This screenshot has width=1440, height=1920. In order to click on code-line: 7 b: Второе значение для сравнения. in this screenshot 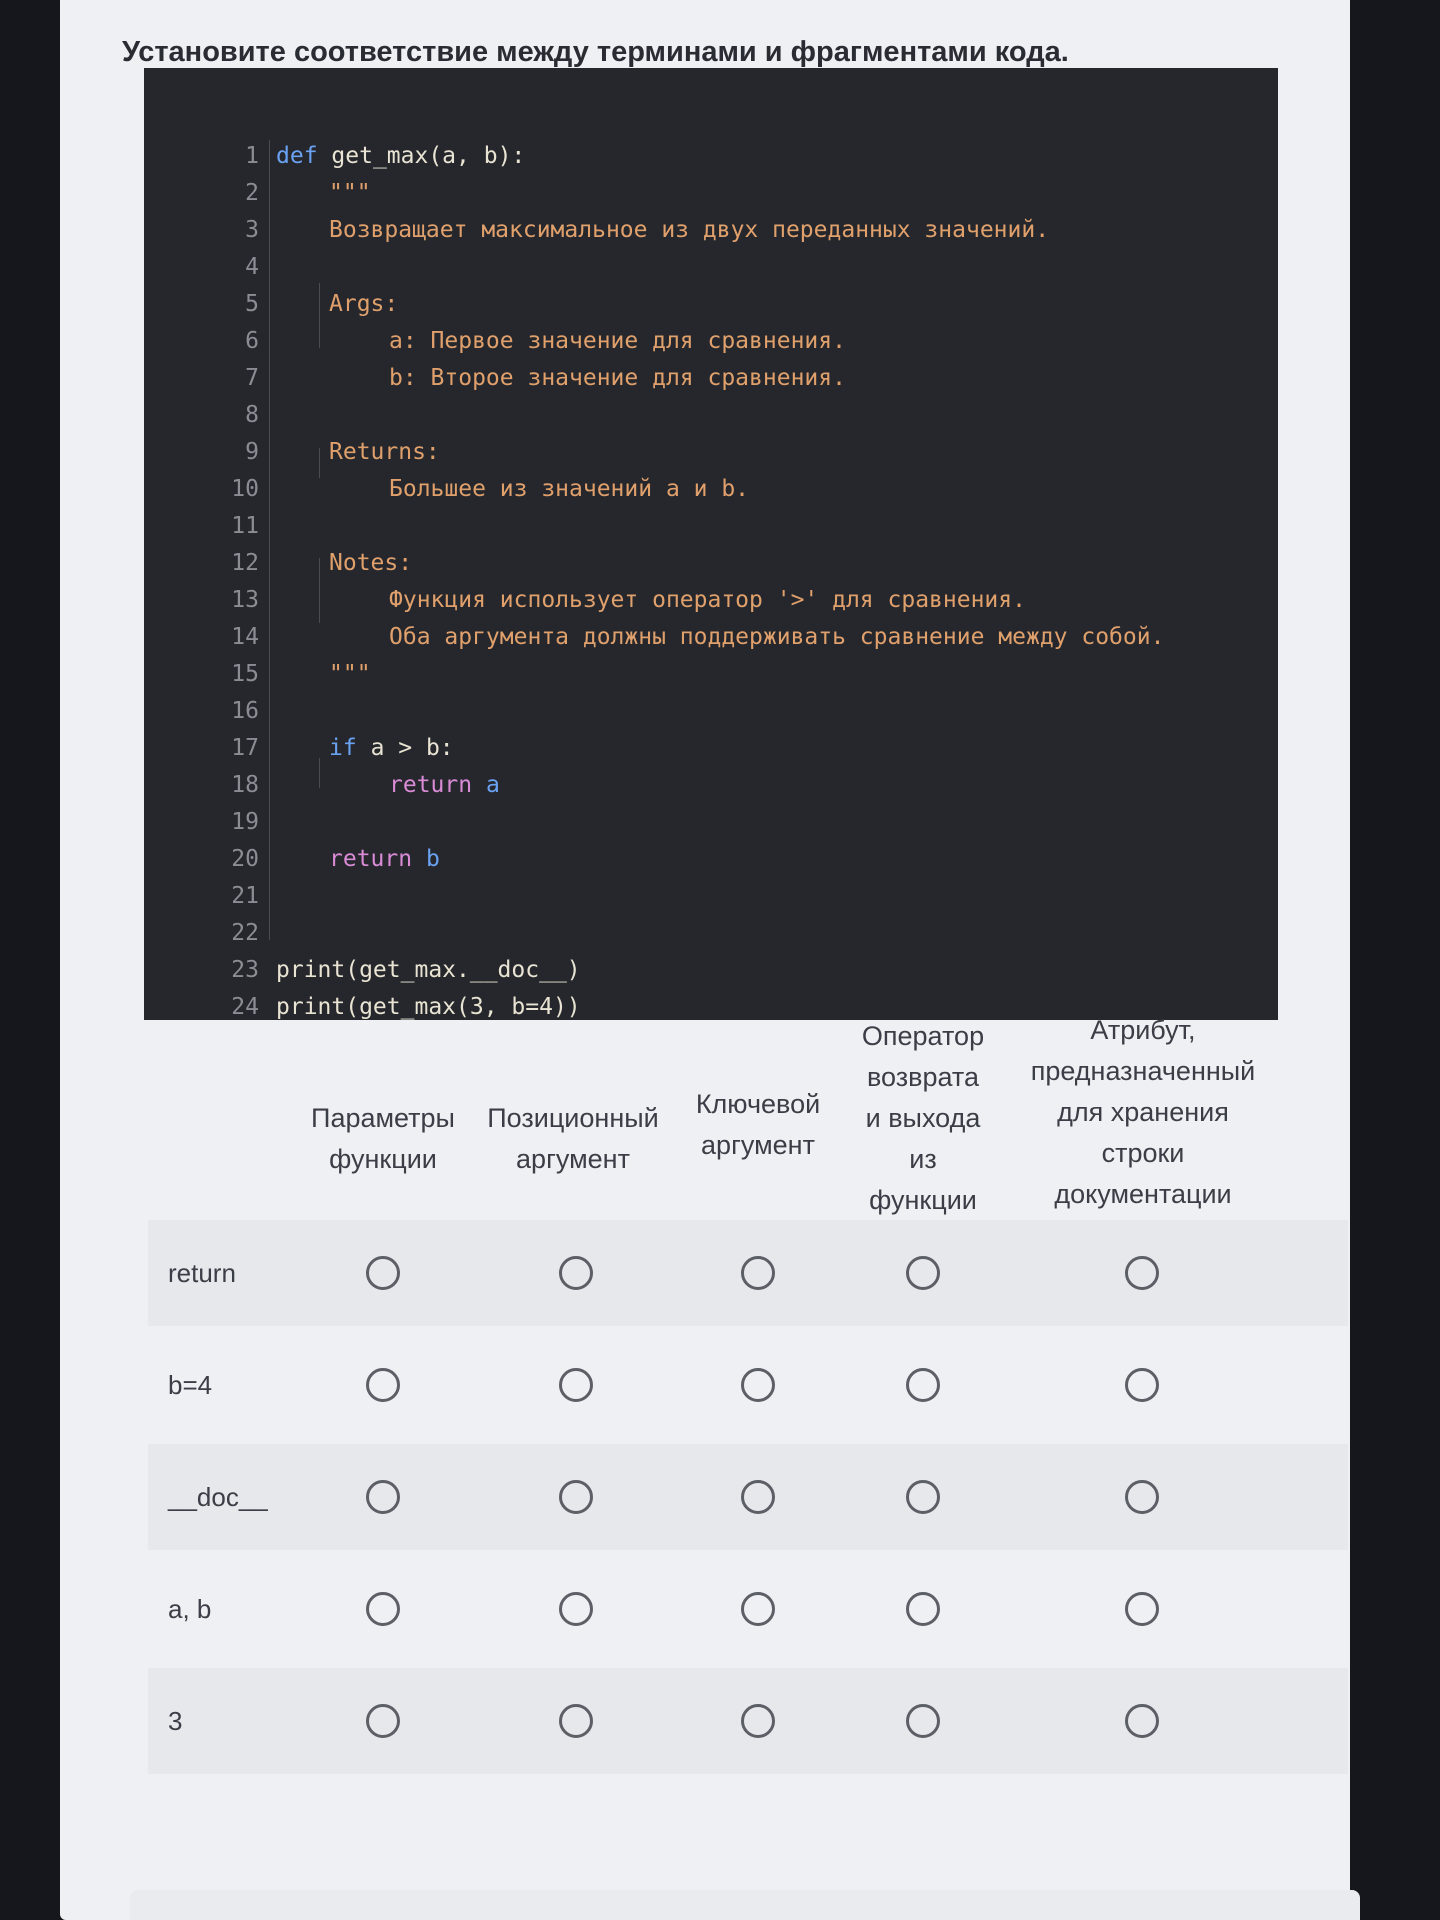, I will do `click(711, 378)`.